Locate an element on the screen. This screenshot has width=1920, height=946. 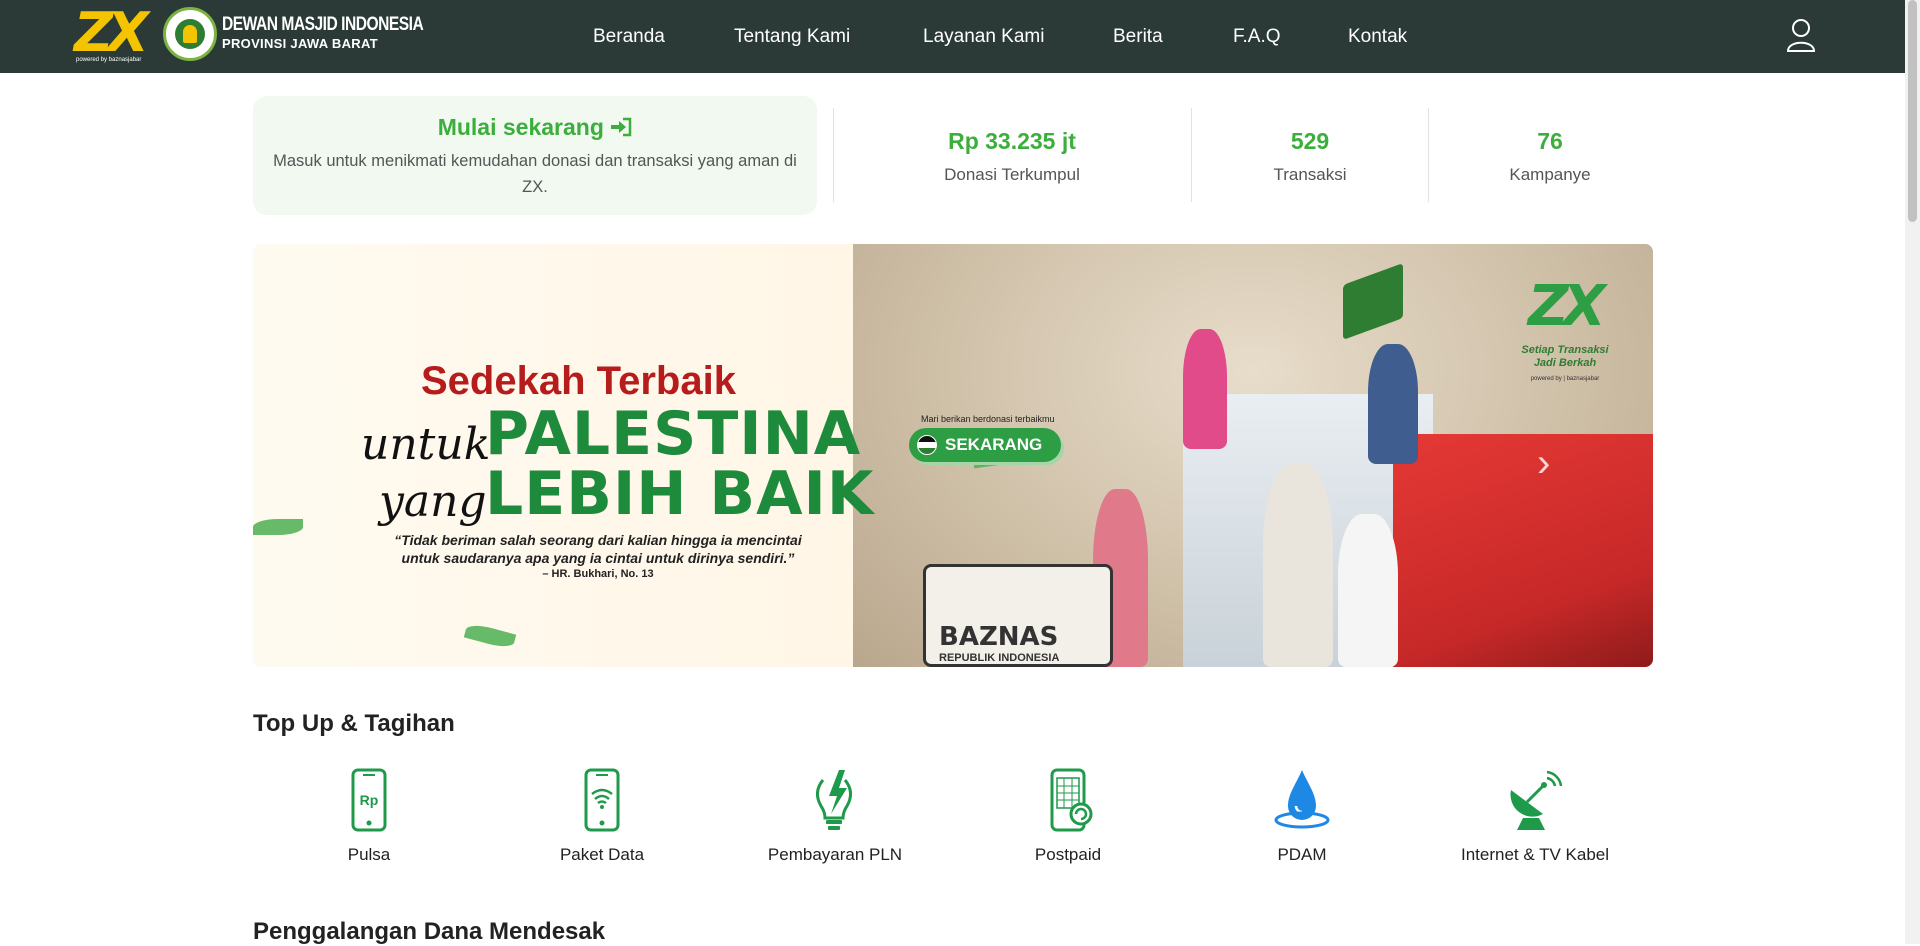
nav-link-berita: Berita is located at coordinates (1138, 37).